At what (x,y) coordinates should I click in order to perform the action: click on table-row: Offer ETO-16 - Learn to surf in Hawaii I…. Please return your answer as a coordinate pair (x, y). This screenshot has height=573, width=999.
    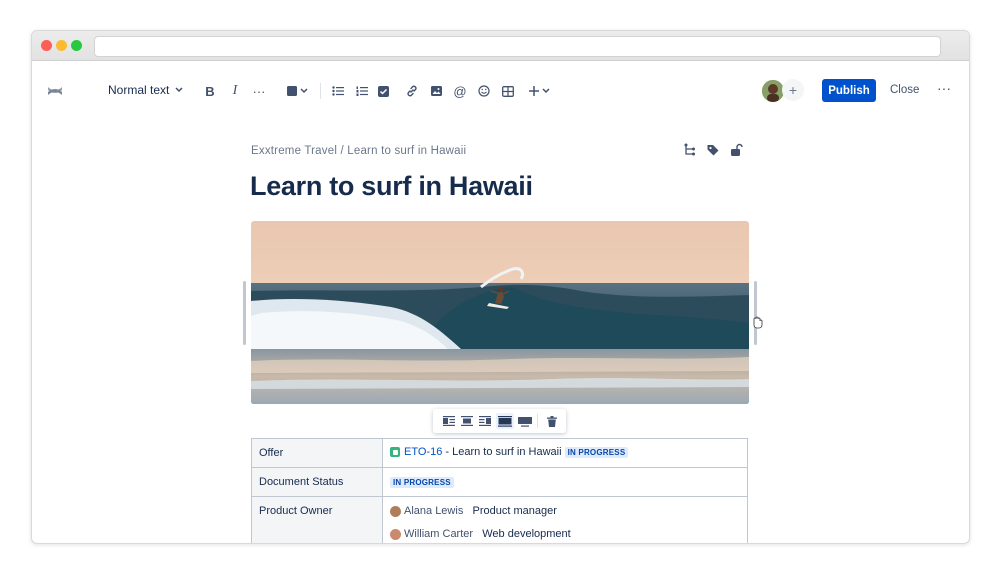
    Looking at the image, I should click on (499, 453).